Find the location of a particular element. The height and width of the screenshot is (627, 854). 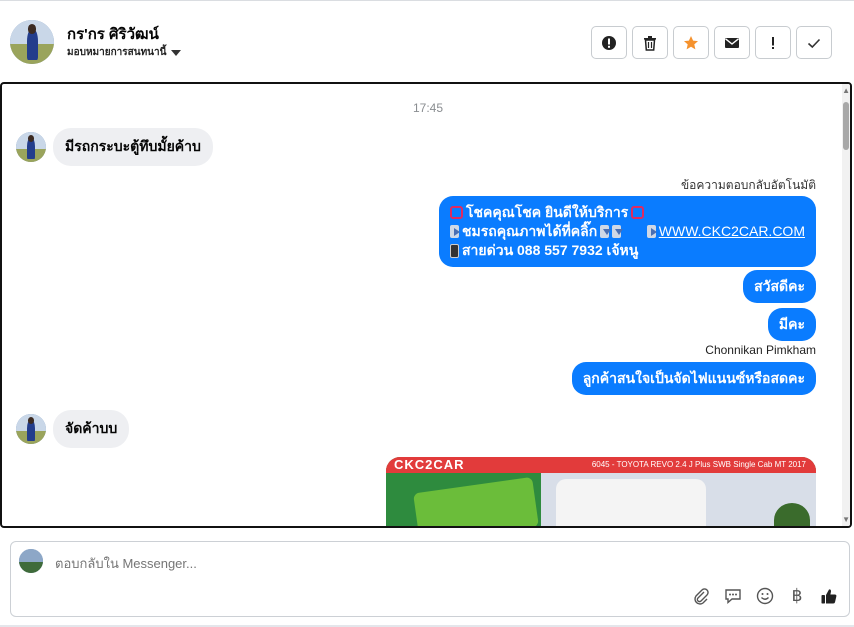

incoming-message-row: จัดค้าบบ is located at coordinates (73, 429).